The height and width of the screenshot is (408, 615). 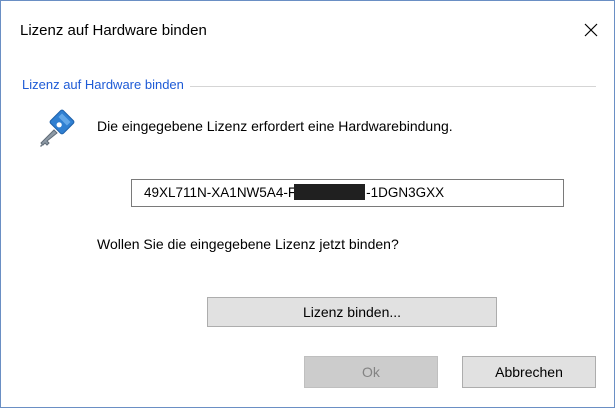 I want to click on close-icon, so click(x=591, y=30).